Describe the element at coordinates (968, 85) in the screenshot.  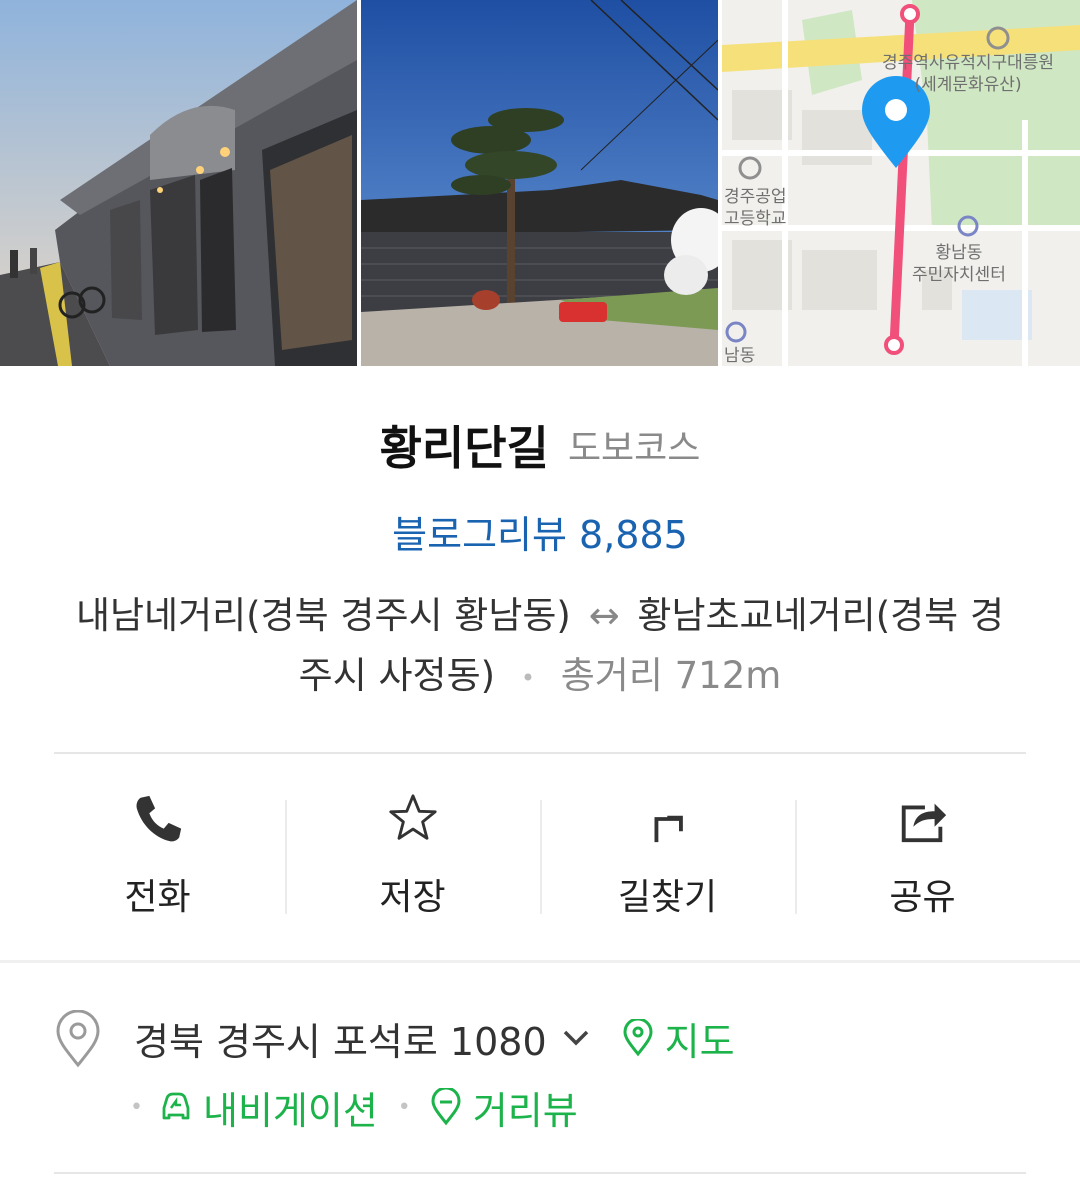
I see `map-label-heritage-line2: (세계문화유산)` at that location.